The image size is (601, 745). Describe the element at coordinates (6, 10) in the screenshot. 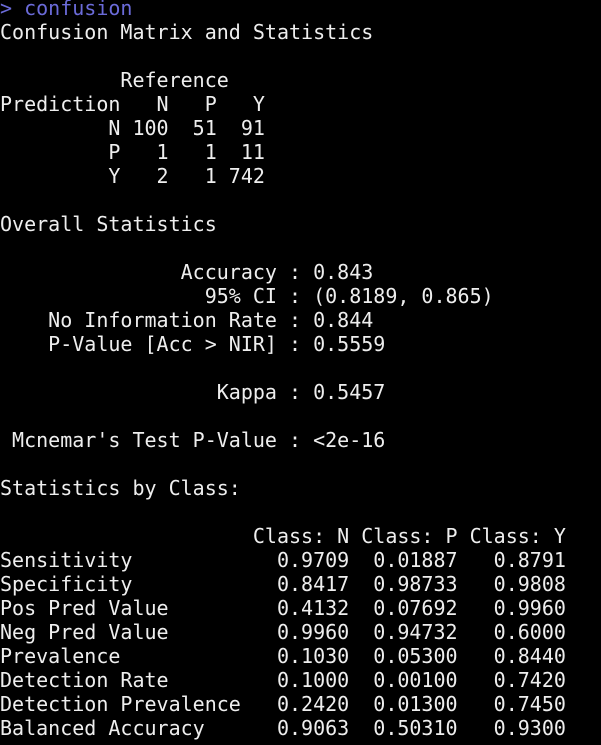

I see `prompt-symbol: >` at that location.